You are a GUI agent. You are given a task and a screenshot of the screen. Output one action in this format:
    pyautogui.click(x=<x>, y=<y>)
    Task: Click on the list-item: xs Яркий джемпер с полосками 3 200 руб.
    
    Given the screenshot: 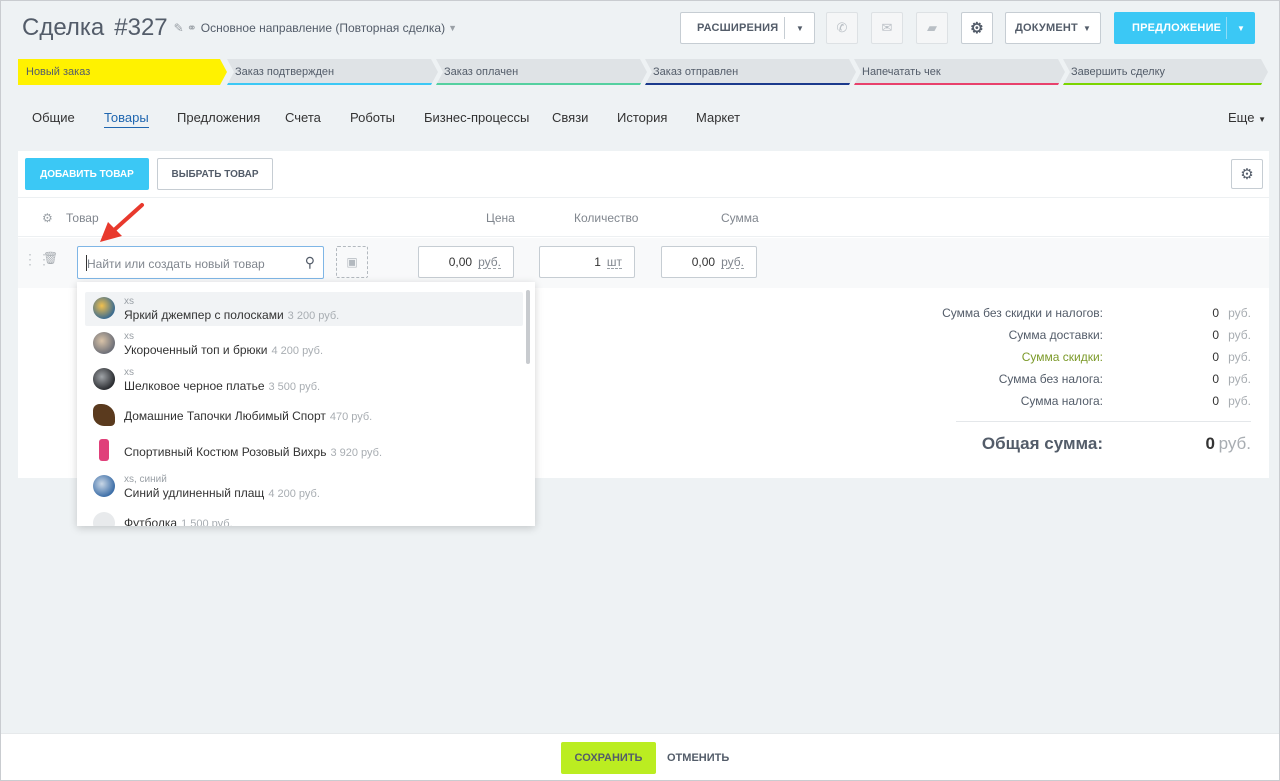 What is the action you would take?
    pyautogui.click(x=304, y=309)
    